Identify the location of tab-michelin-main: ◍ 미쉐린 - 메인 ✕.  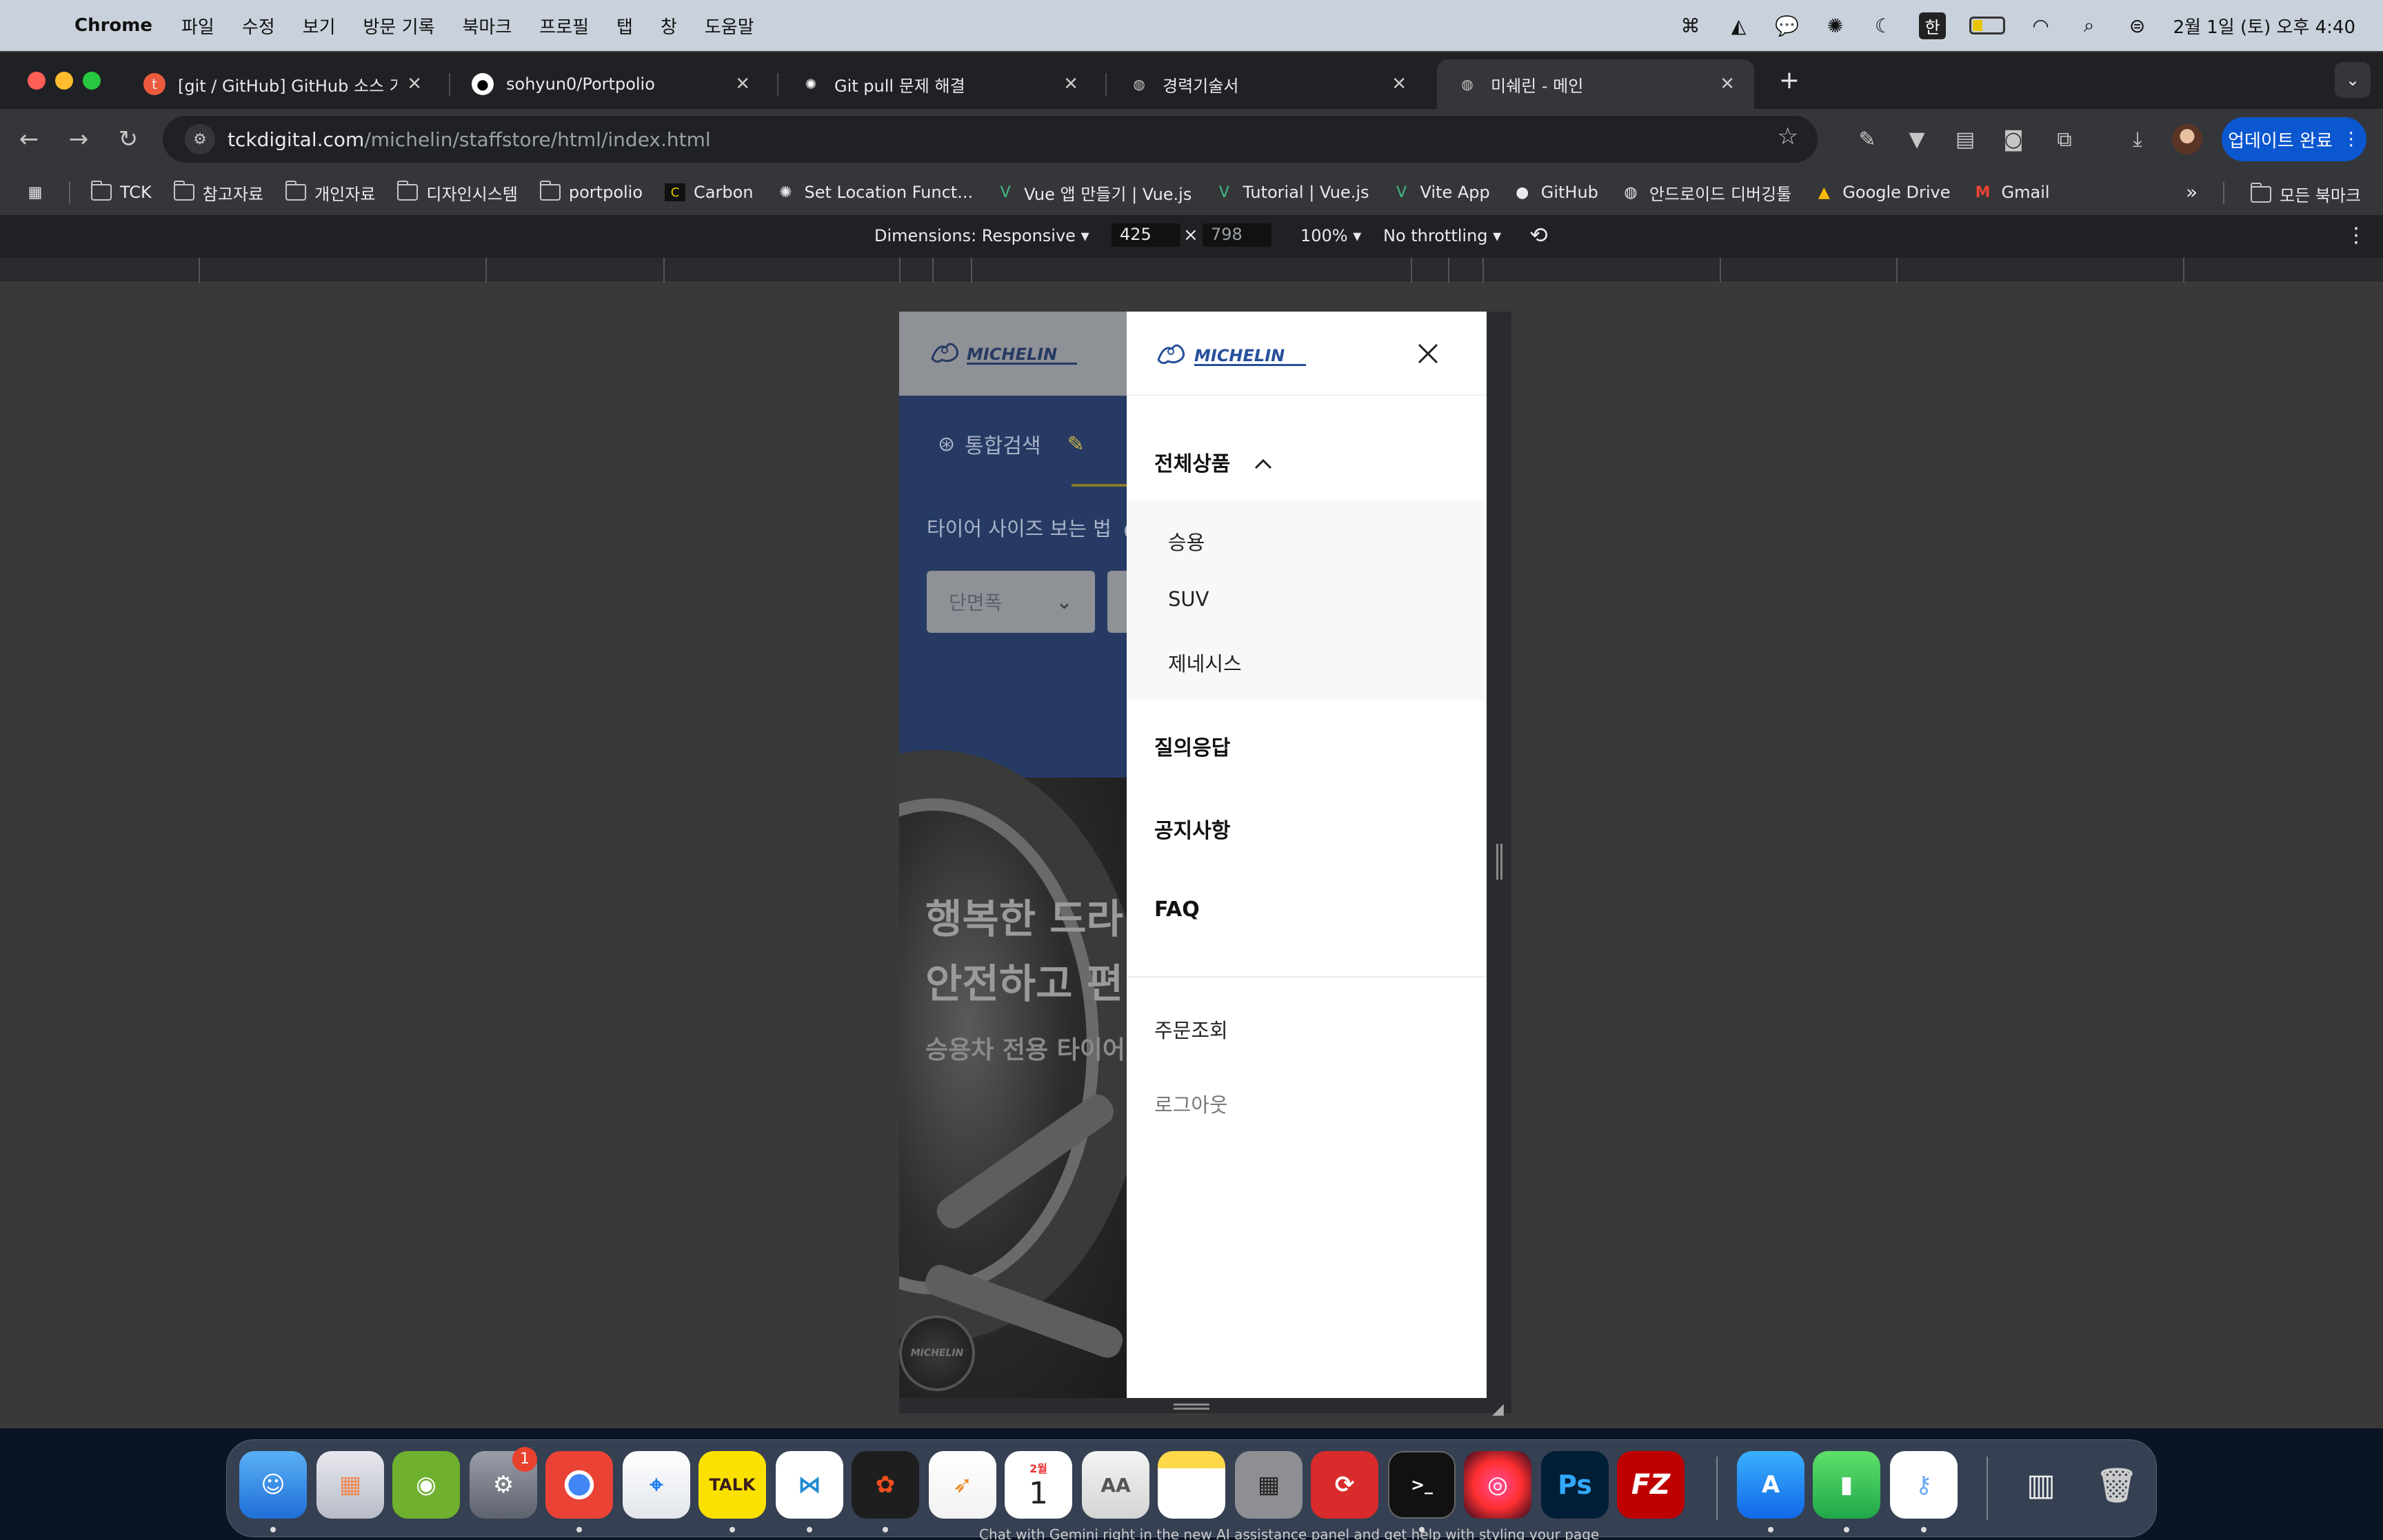
(1595, 84).